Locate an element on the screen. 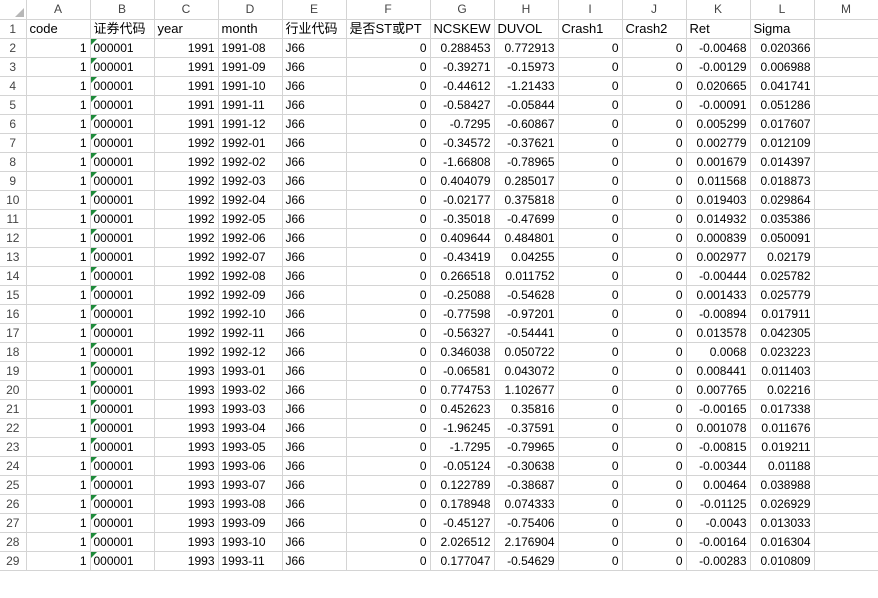  row-header: 20 is located at coordinates (13, 390).